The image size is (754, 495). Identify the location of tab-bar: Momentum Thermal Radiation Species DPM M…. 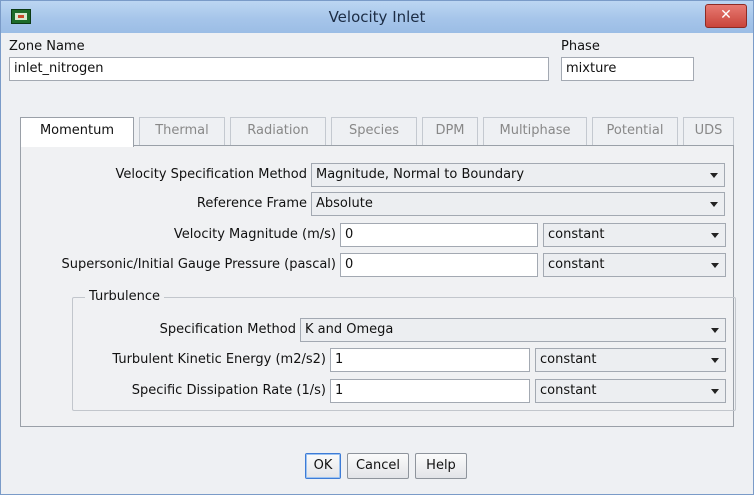
(377, 132).